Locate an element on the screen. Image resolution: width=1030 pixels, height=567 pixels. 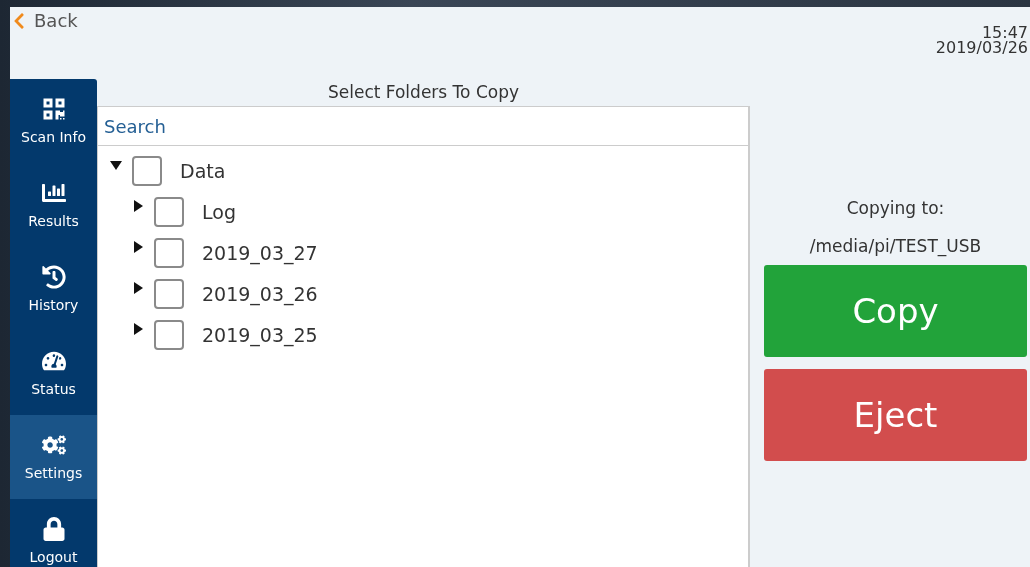
sidebar-item: History is located at coordinates (53, 289).